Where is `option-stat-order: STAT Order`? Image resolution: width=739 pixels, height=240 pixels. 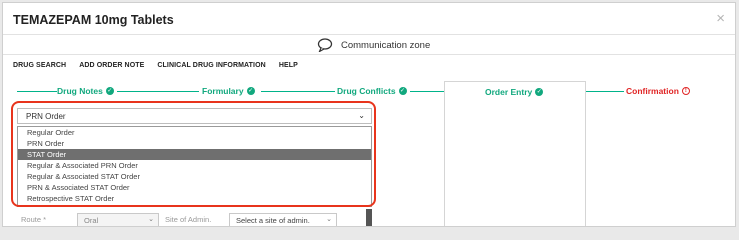
option-stat-order: STAT Order is located at coordinates (194, 154).